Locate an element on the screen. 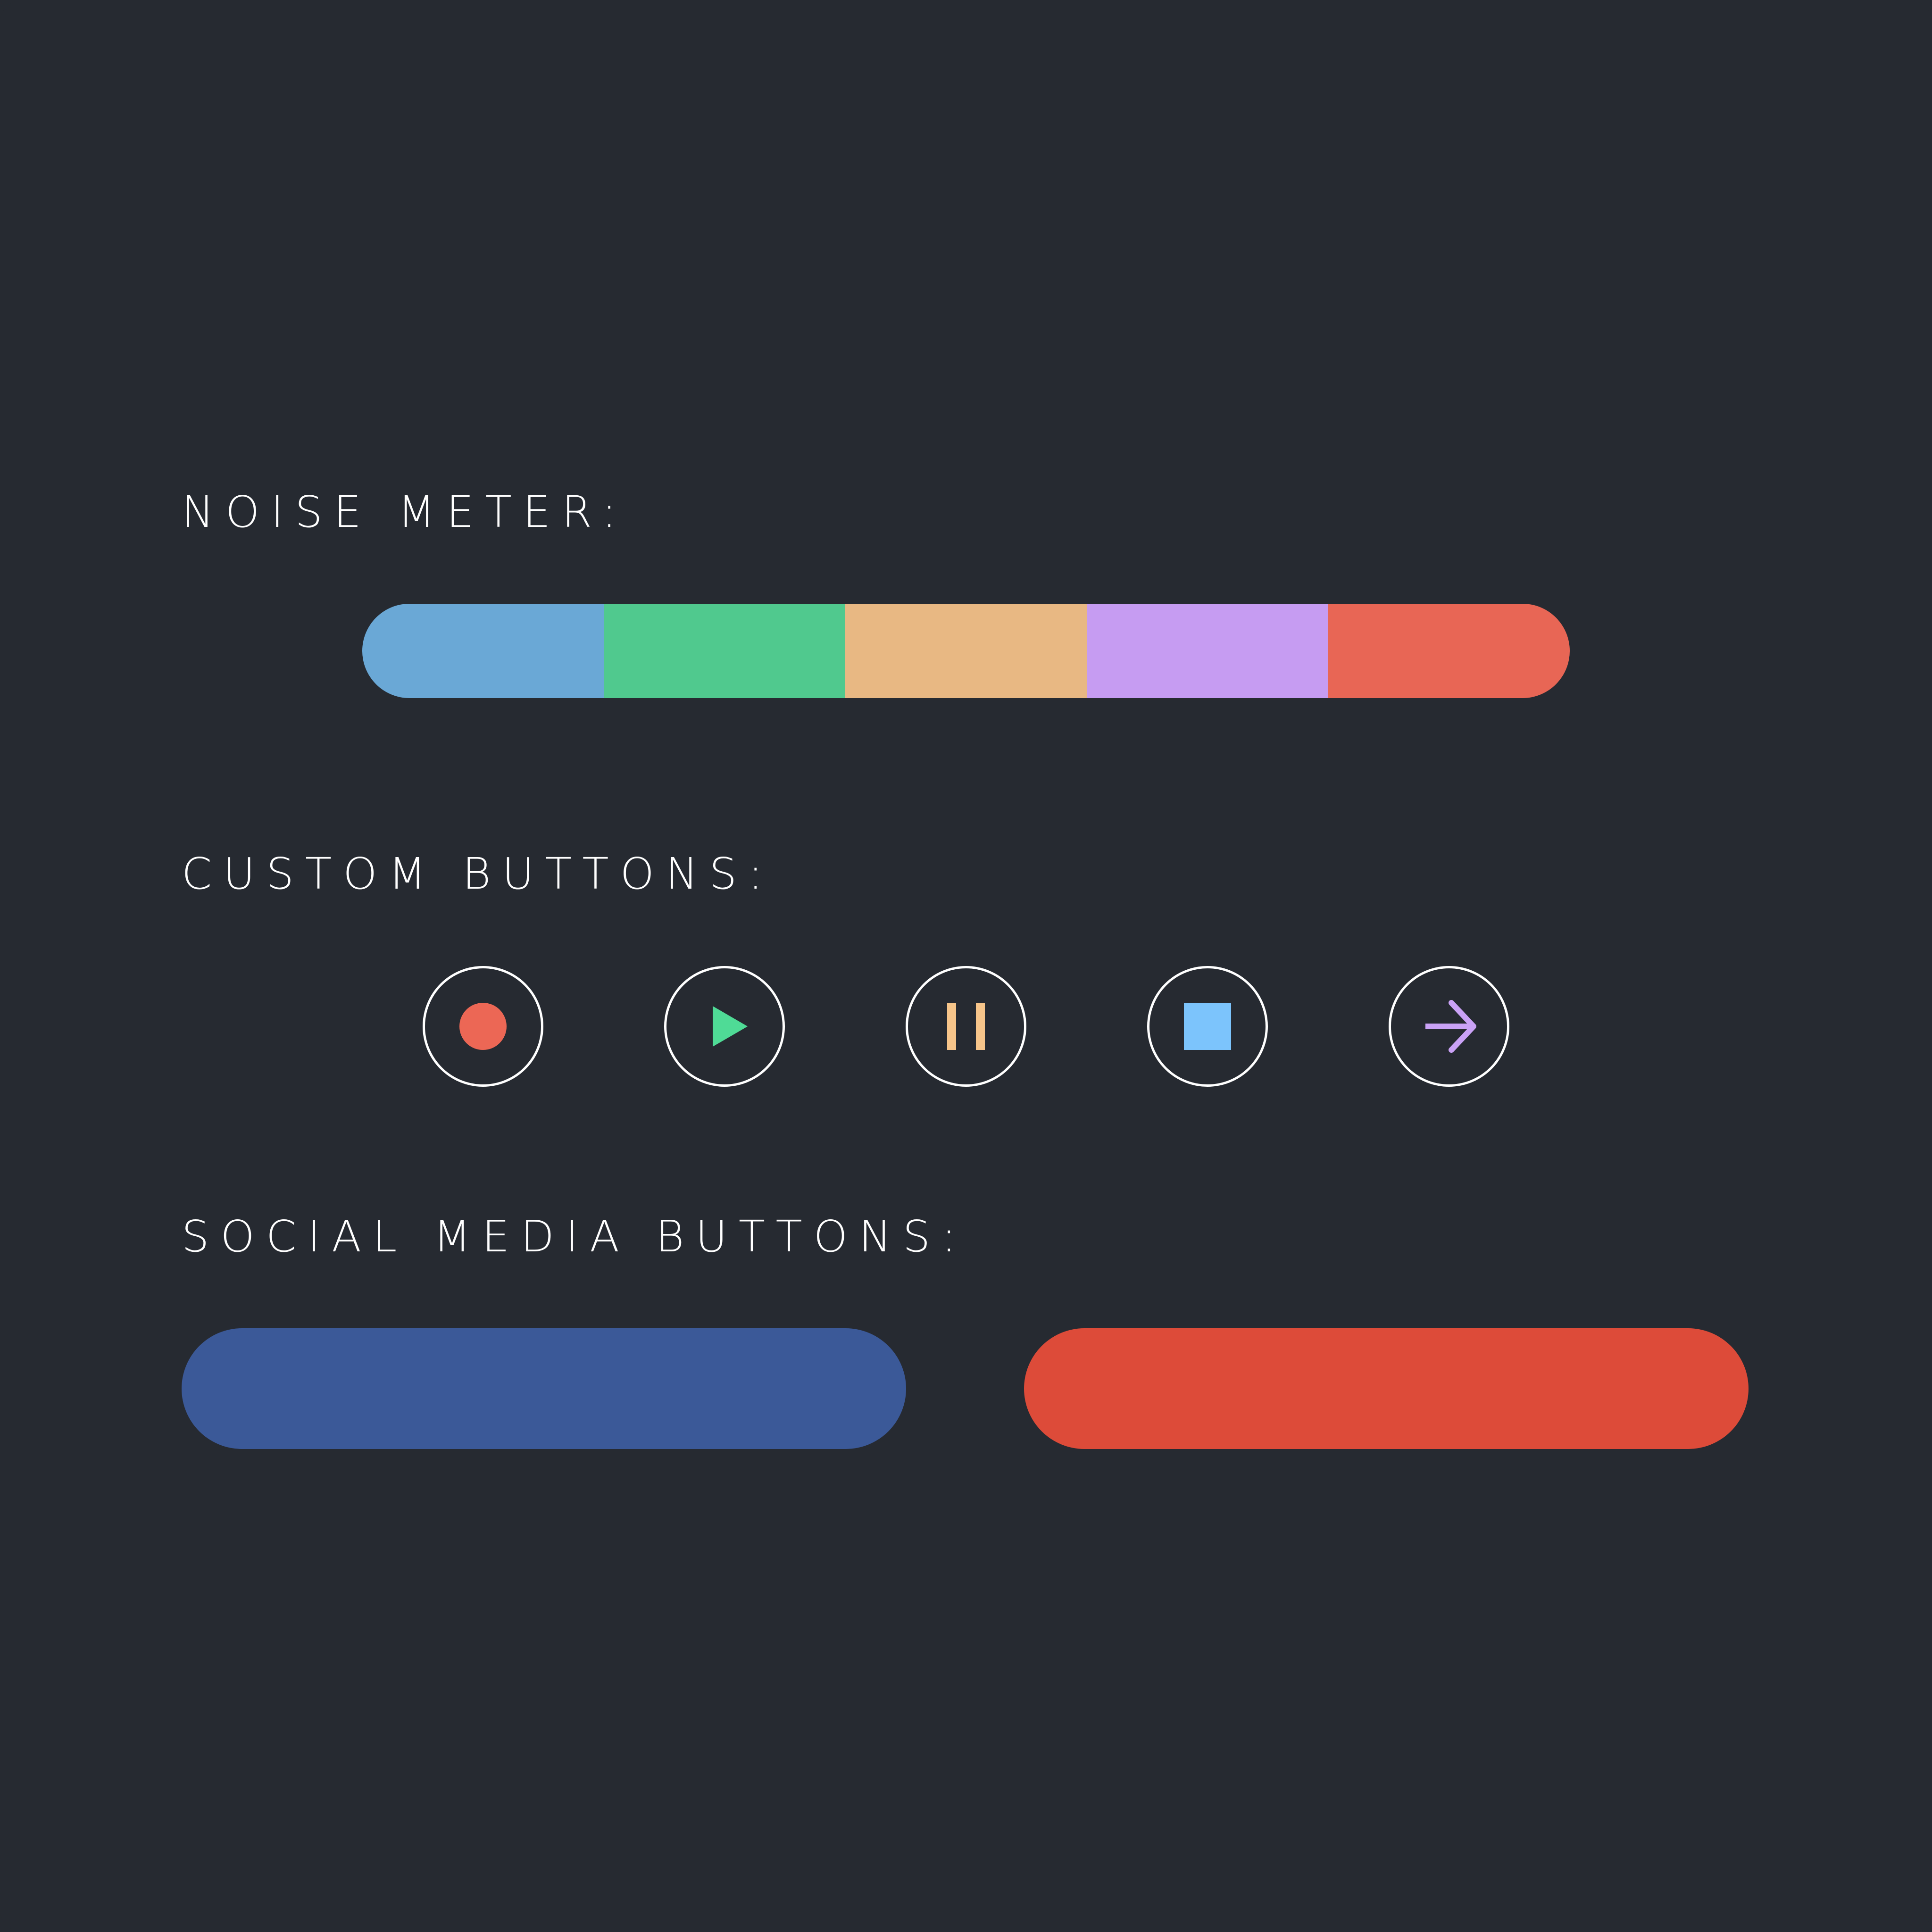 The height and width of the screenshot is (1932, 1932). stop-button is located at coordinates (1207, 1027).